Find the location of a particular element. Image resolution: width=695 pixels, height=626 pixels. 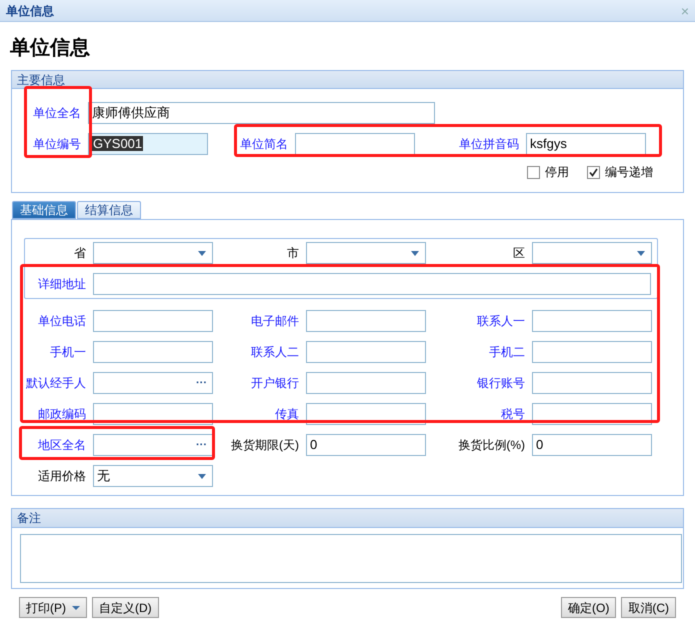

field-label: 邮政编码 is located at coordinates (62, 414).